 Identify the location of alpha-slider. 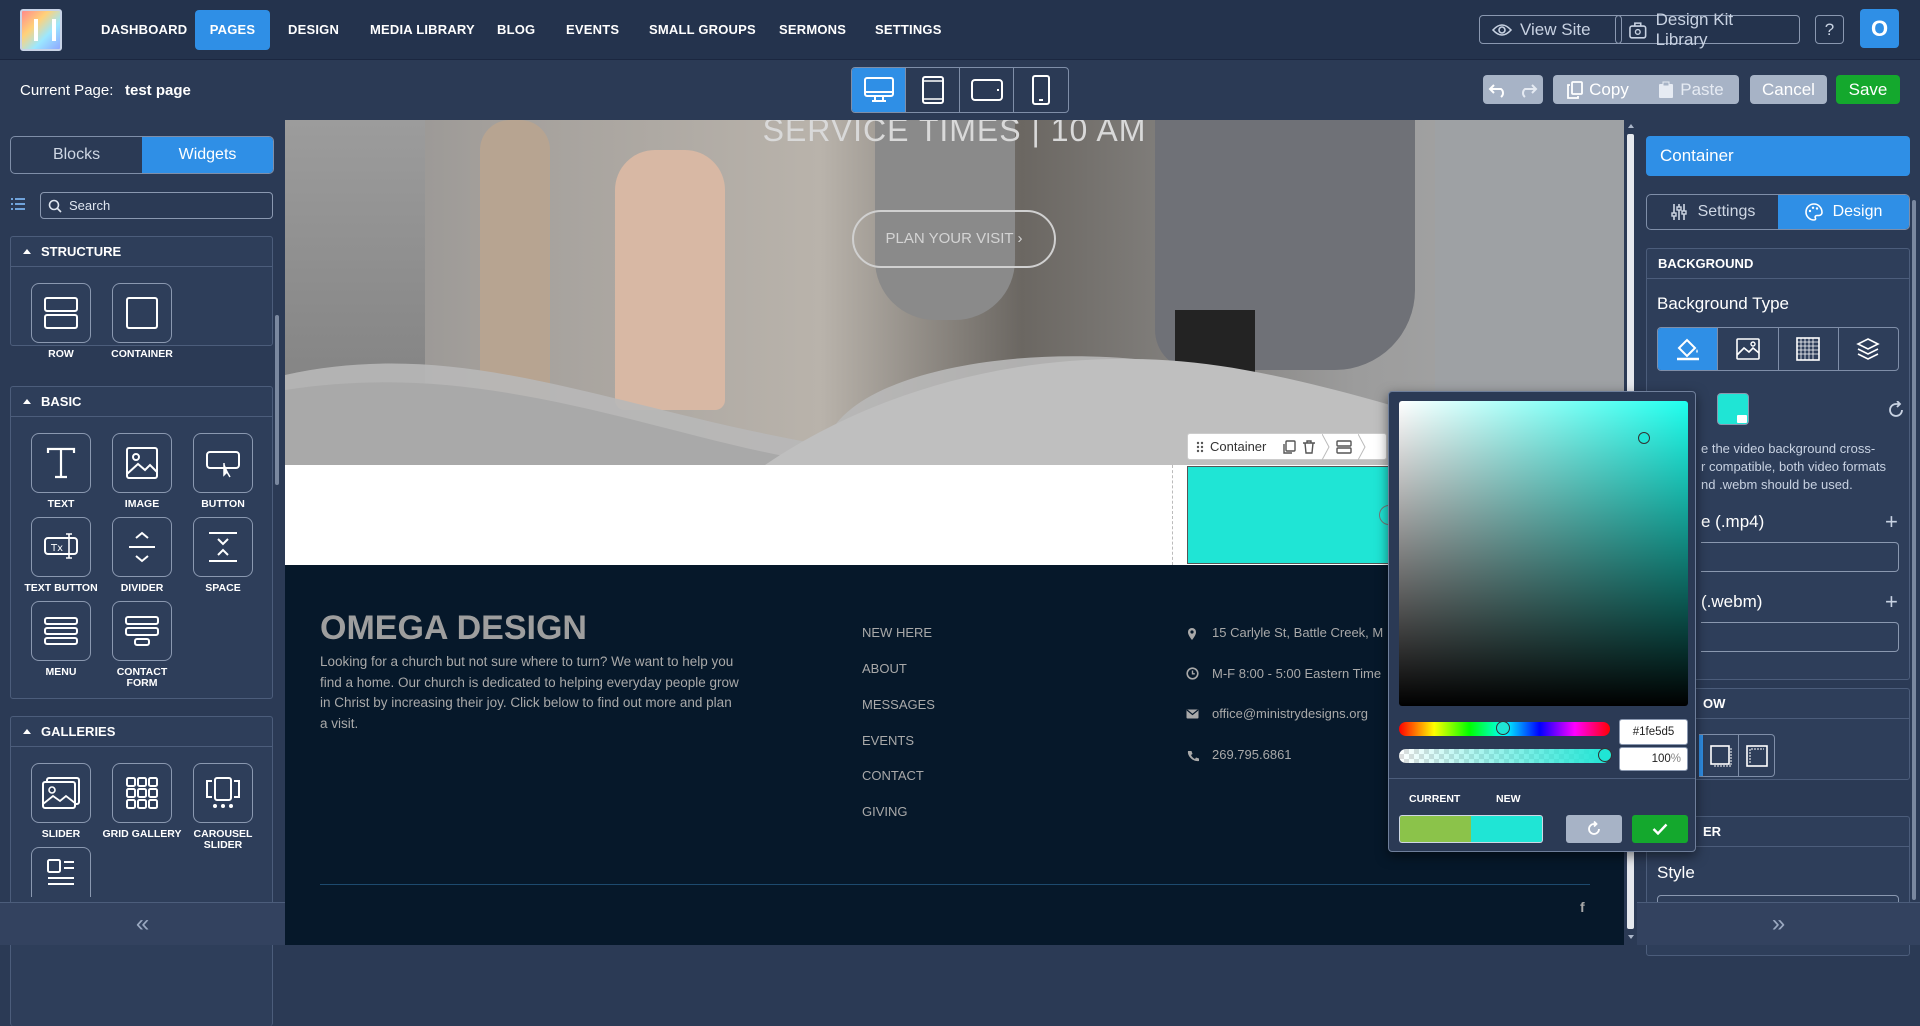
(1505, 755).